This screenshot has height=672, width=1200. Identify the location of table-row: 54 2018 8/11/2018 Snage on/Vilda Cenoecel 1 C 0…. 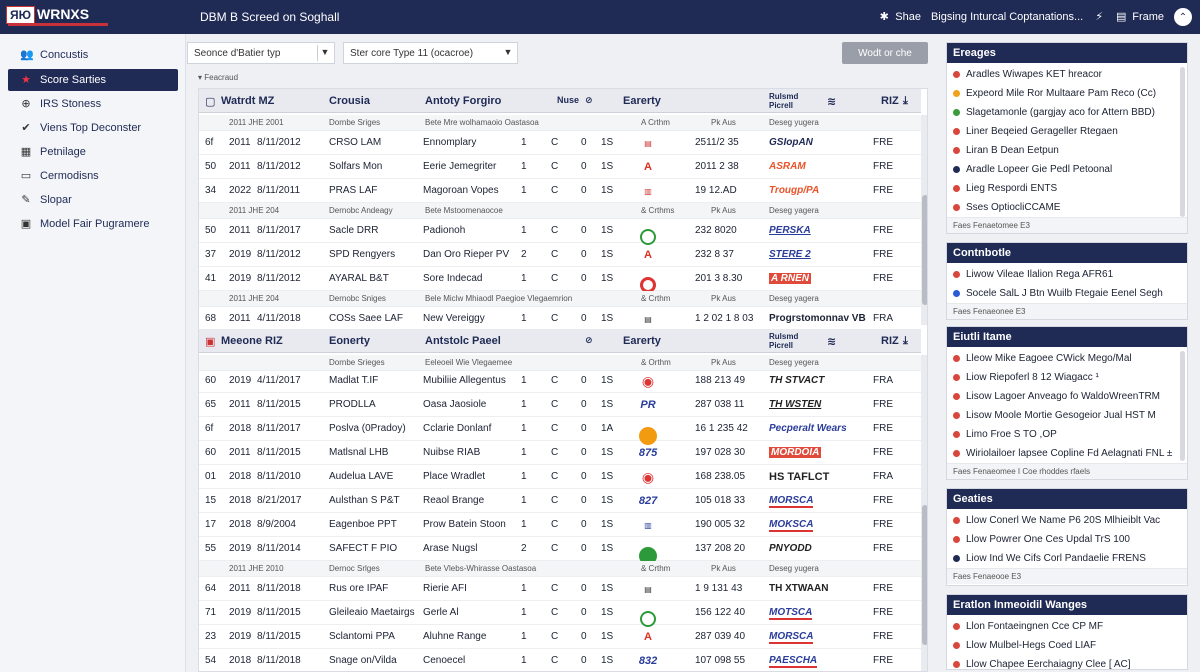
(560, 660).